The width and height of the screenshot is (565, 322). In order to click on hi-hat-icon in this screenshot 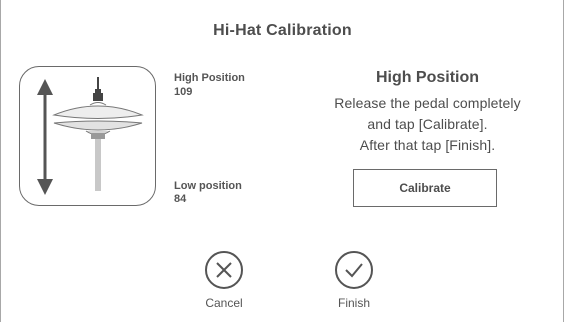, I will do `click(90, 136)`.